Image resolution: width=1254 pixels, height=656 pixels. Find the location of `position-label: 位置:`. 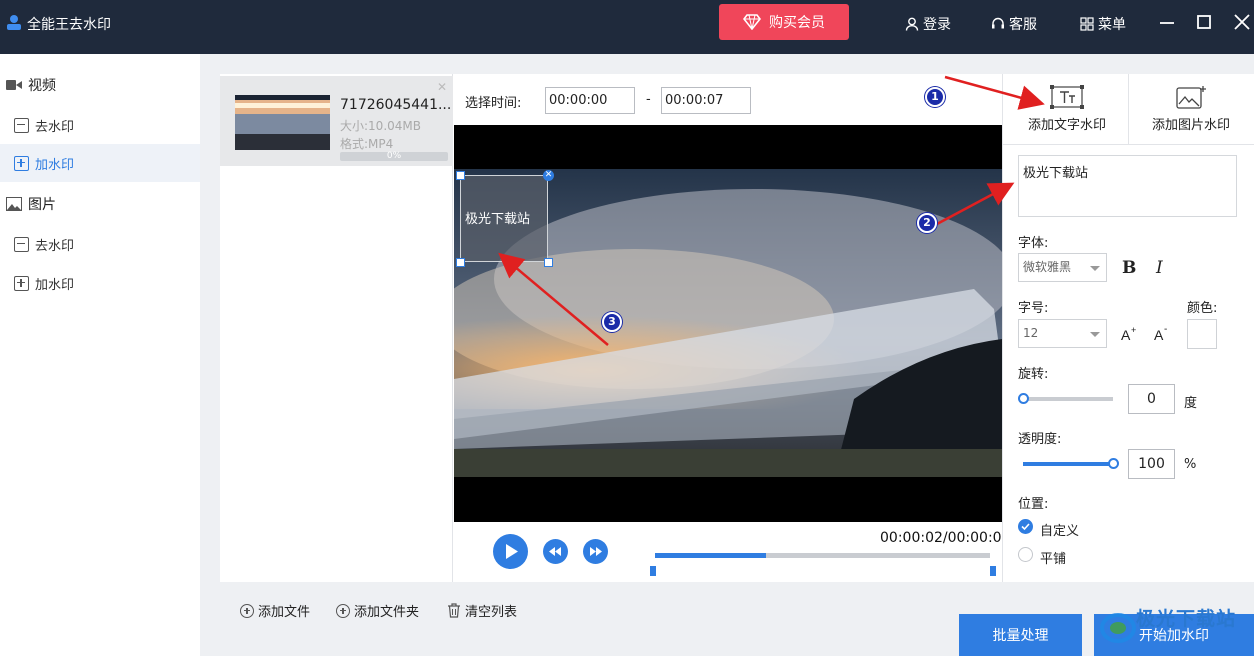

position-label: 位置: is located at coordinates (1033, 504).